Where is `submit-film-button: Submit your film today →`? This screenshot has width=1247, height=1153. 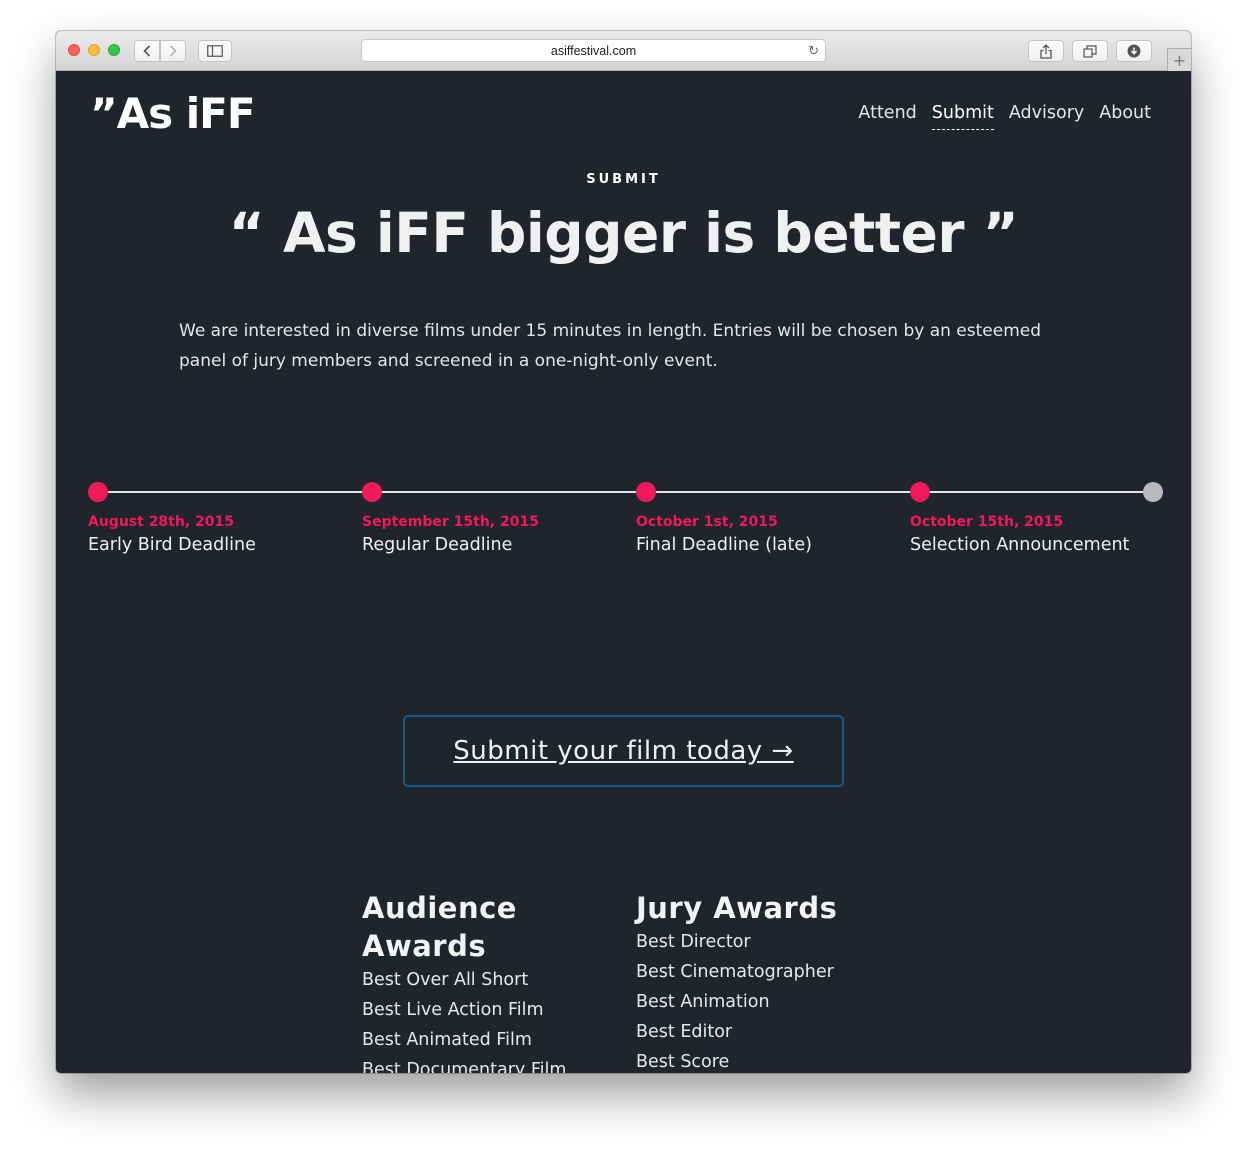 submit-film-button: Submit your film today → is located at coordinates (623, 751).